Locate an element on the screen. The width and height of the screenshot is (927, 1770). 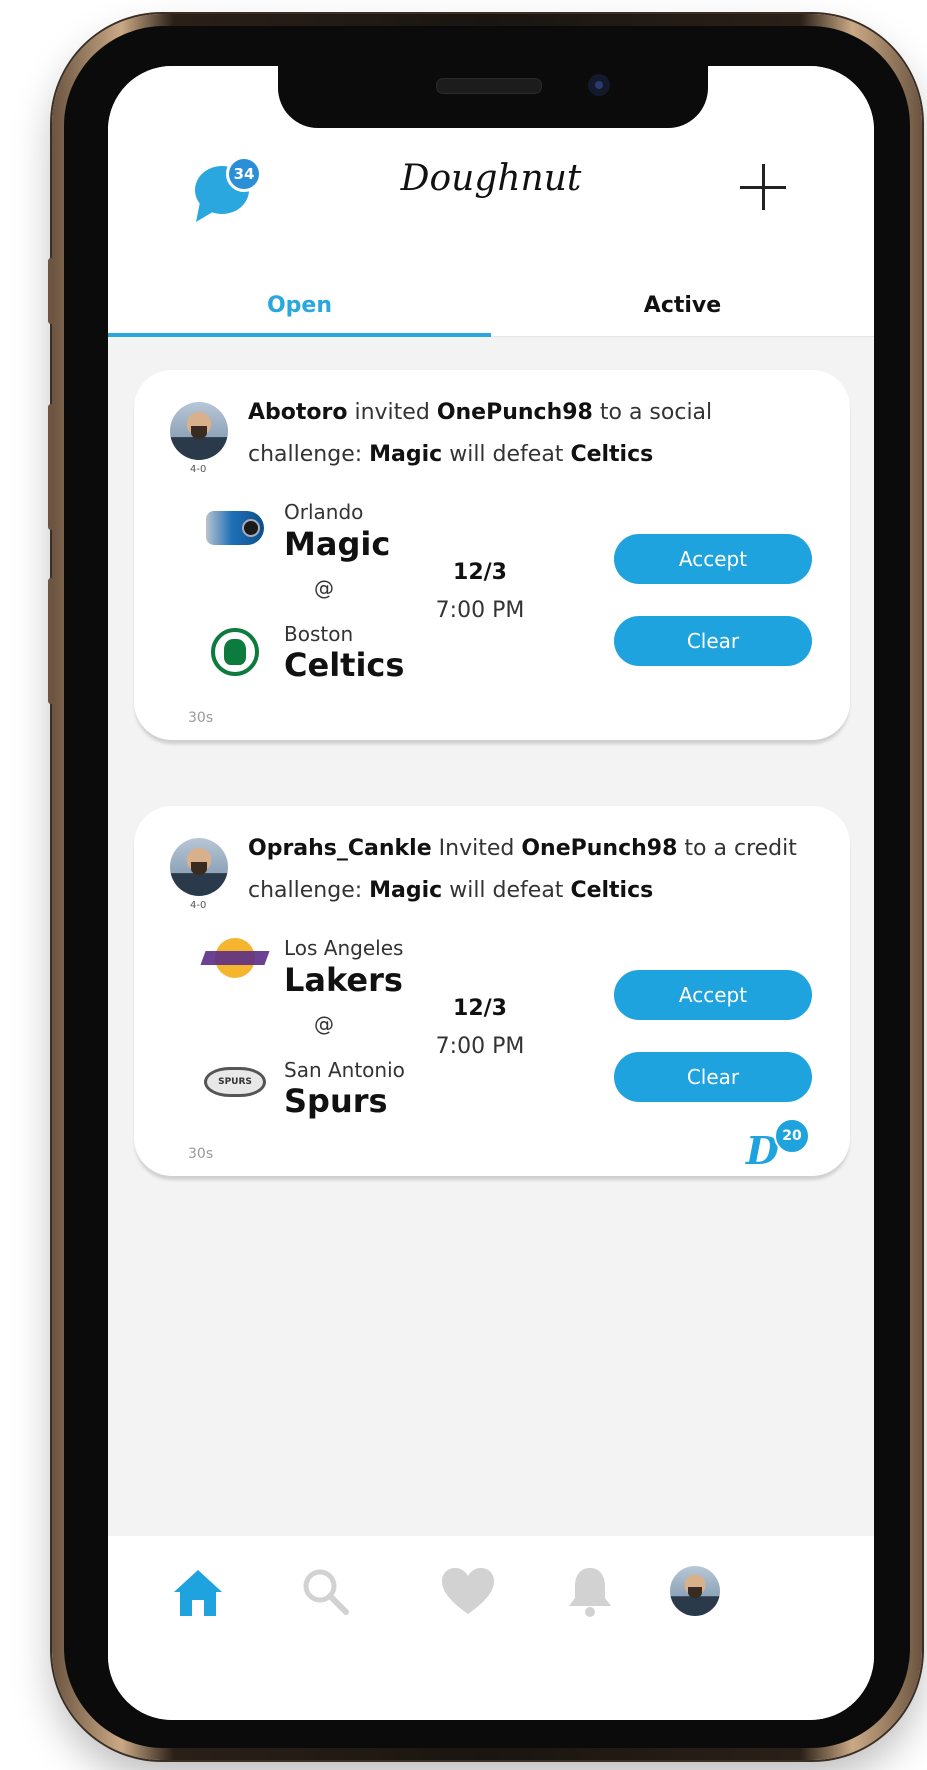
away-team: Magic is located at coordinates (337, 544).